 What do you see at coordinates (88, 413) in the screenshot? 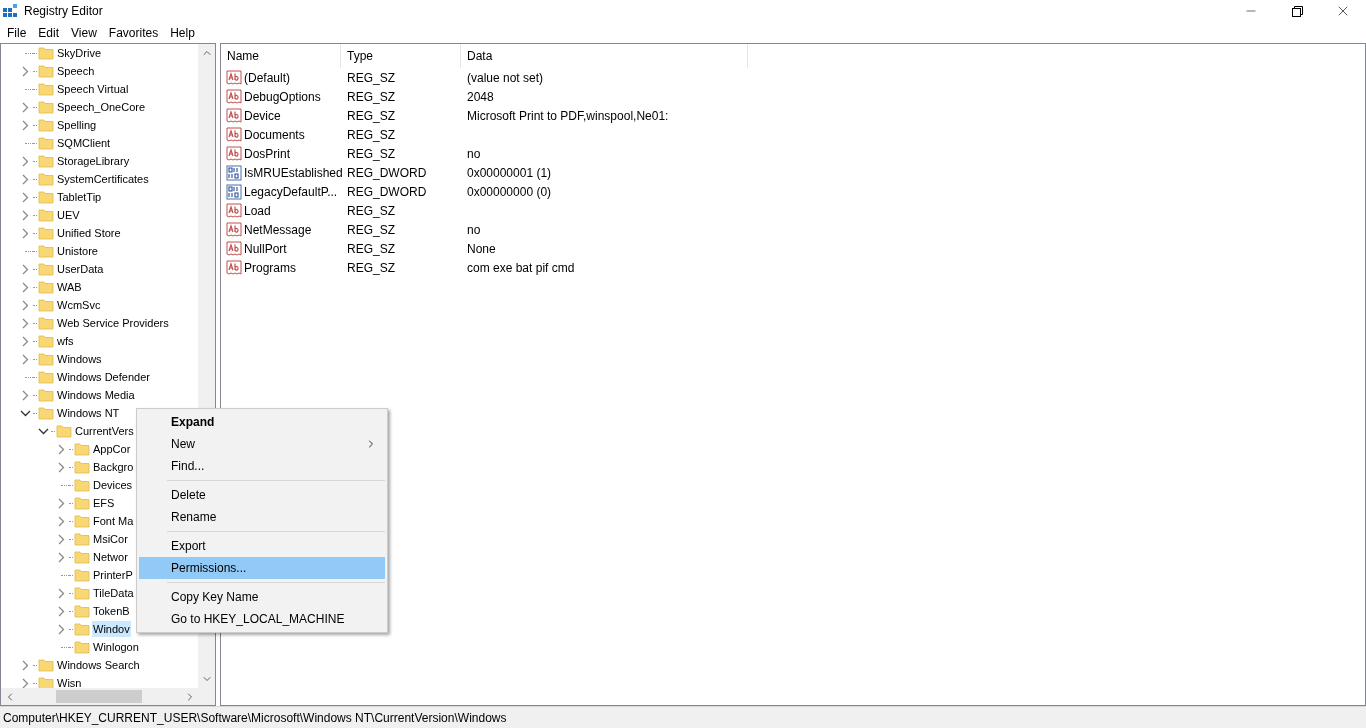
I see `tree-item: Windows NT` at bounding box center [88, 413].